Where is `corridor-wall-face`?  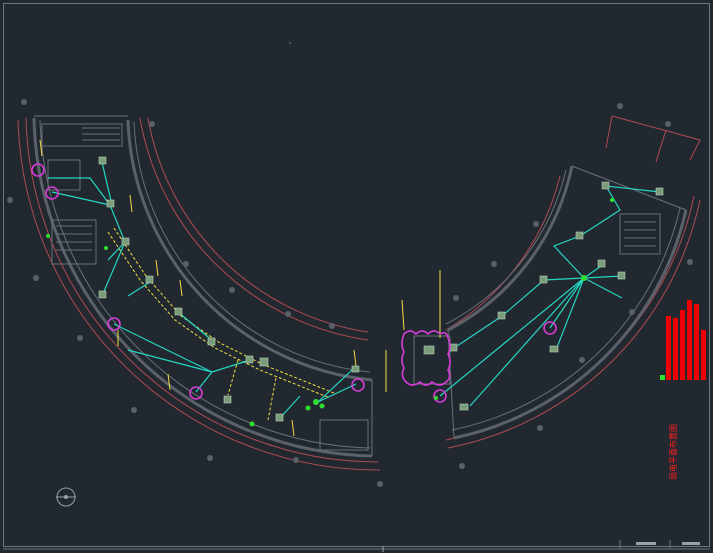
corridor-wall-face is located at coordinates (506, 247).